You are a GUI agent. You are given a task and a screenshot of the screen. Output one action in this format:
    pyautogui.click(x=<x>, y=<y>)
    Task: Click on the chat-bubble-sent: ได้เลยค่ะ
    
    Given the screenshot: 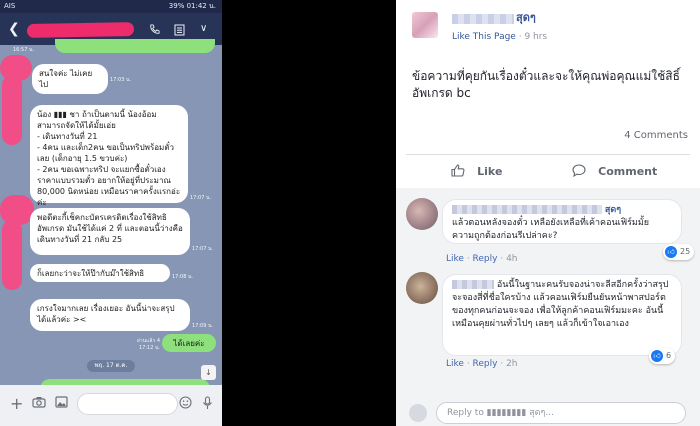 What is the action you would take?
    pyautogui.click(x=189, y=343)
    